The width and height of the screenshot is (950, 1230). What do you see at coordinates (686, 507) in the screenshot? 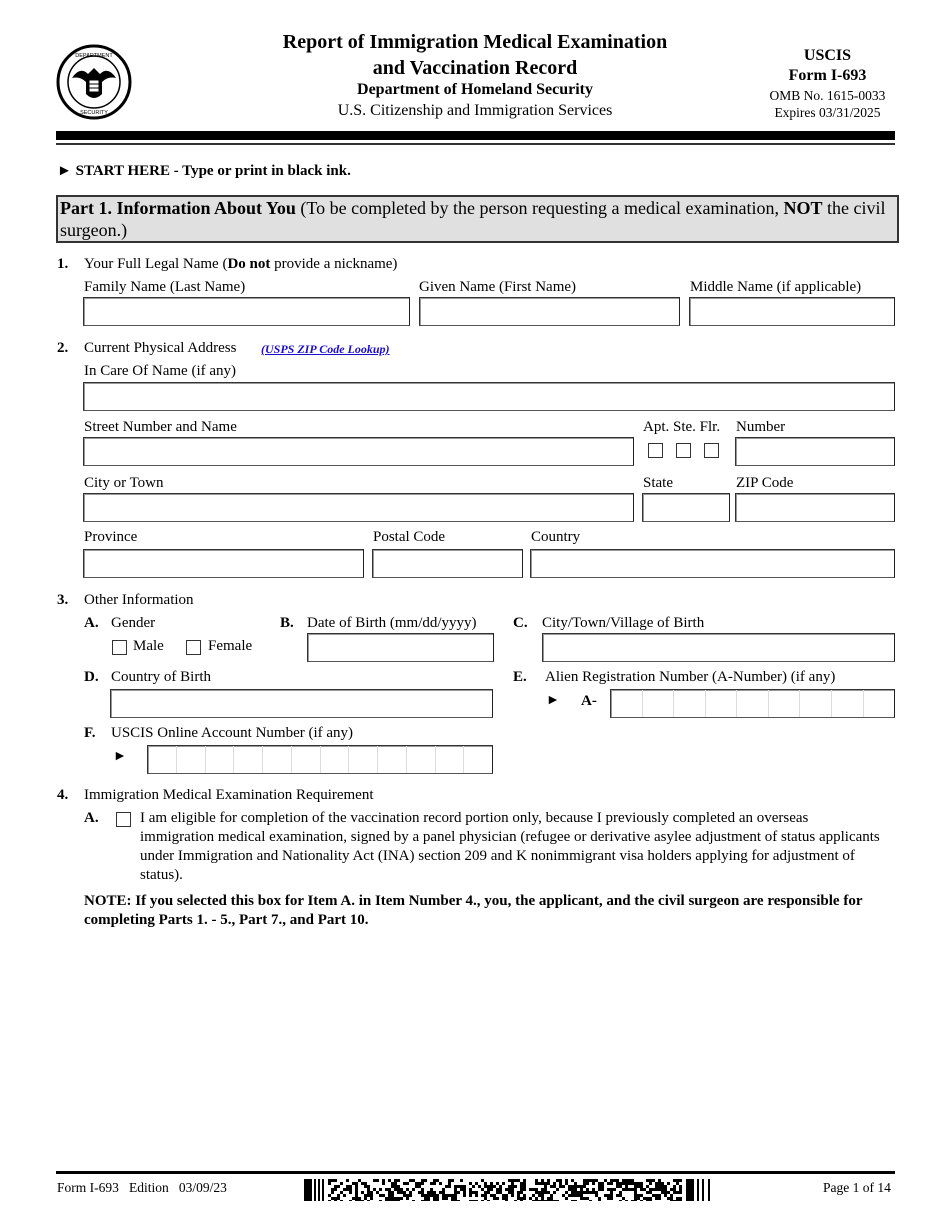
I see `state-select` at bounding box center [686, 507].